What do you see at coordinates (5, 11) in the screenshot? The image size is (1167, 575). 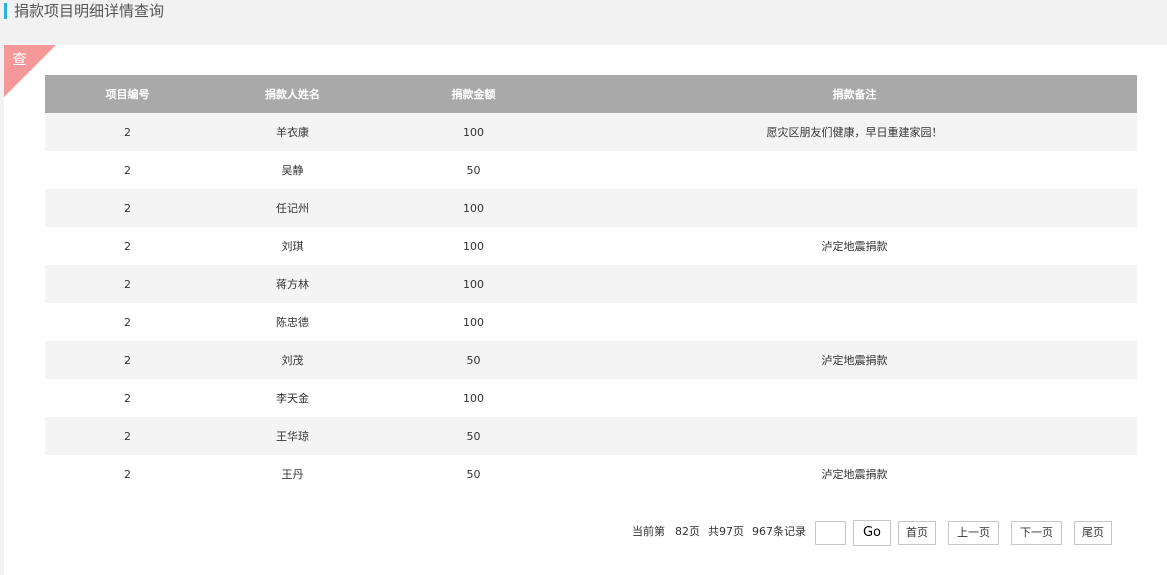 I see `header-accent-bar` at bounding box center [5, 11].